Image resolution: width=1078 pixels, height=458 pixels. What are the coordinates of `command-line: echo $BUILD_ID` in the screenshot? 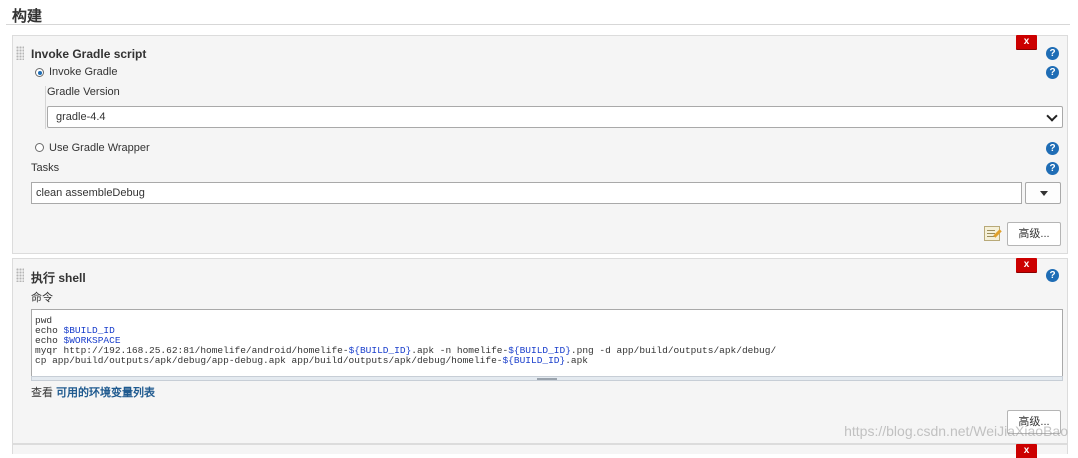 It's located at (547, 331).